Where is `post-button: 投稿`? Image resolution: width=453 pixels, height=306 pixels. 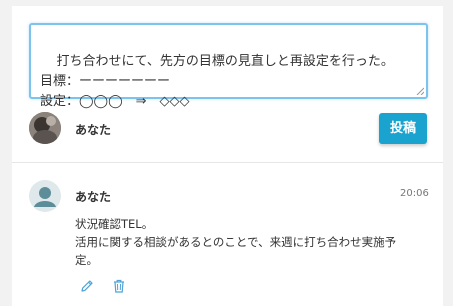
post-button: 投稿 is located at coordinates (403, 128).